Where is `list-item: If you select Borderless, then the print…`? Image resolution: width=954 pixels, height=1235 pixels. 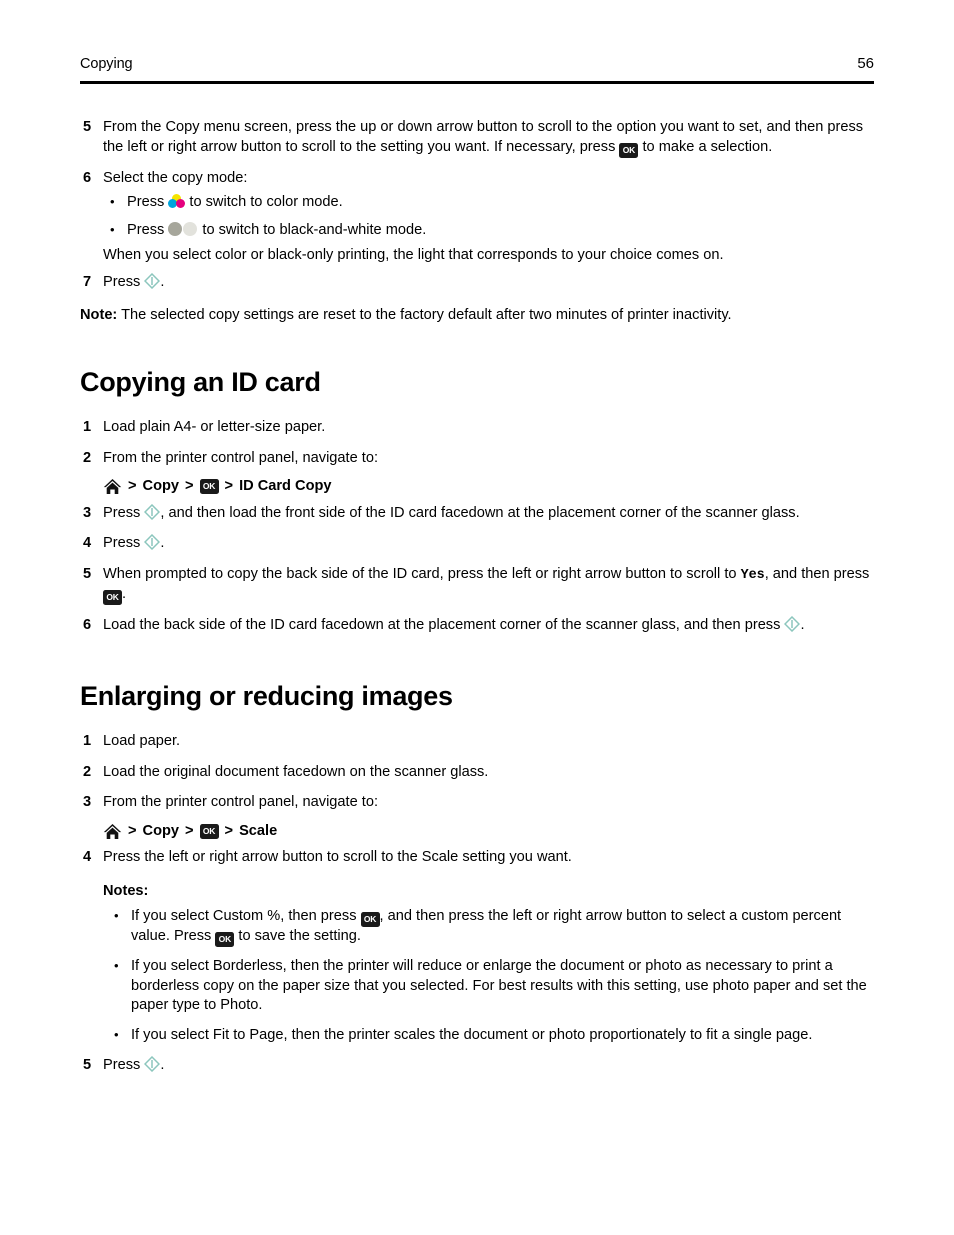
list-item: If you select Borderless, then the print… is located at coordinates (491, 986).